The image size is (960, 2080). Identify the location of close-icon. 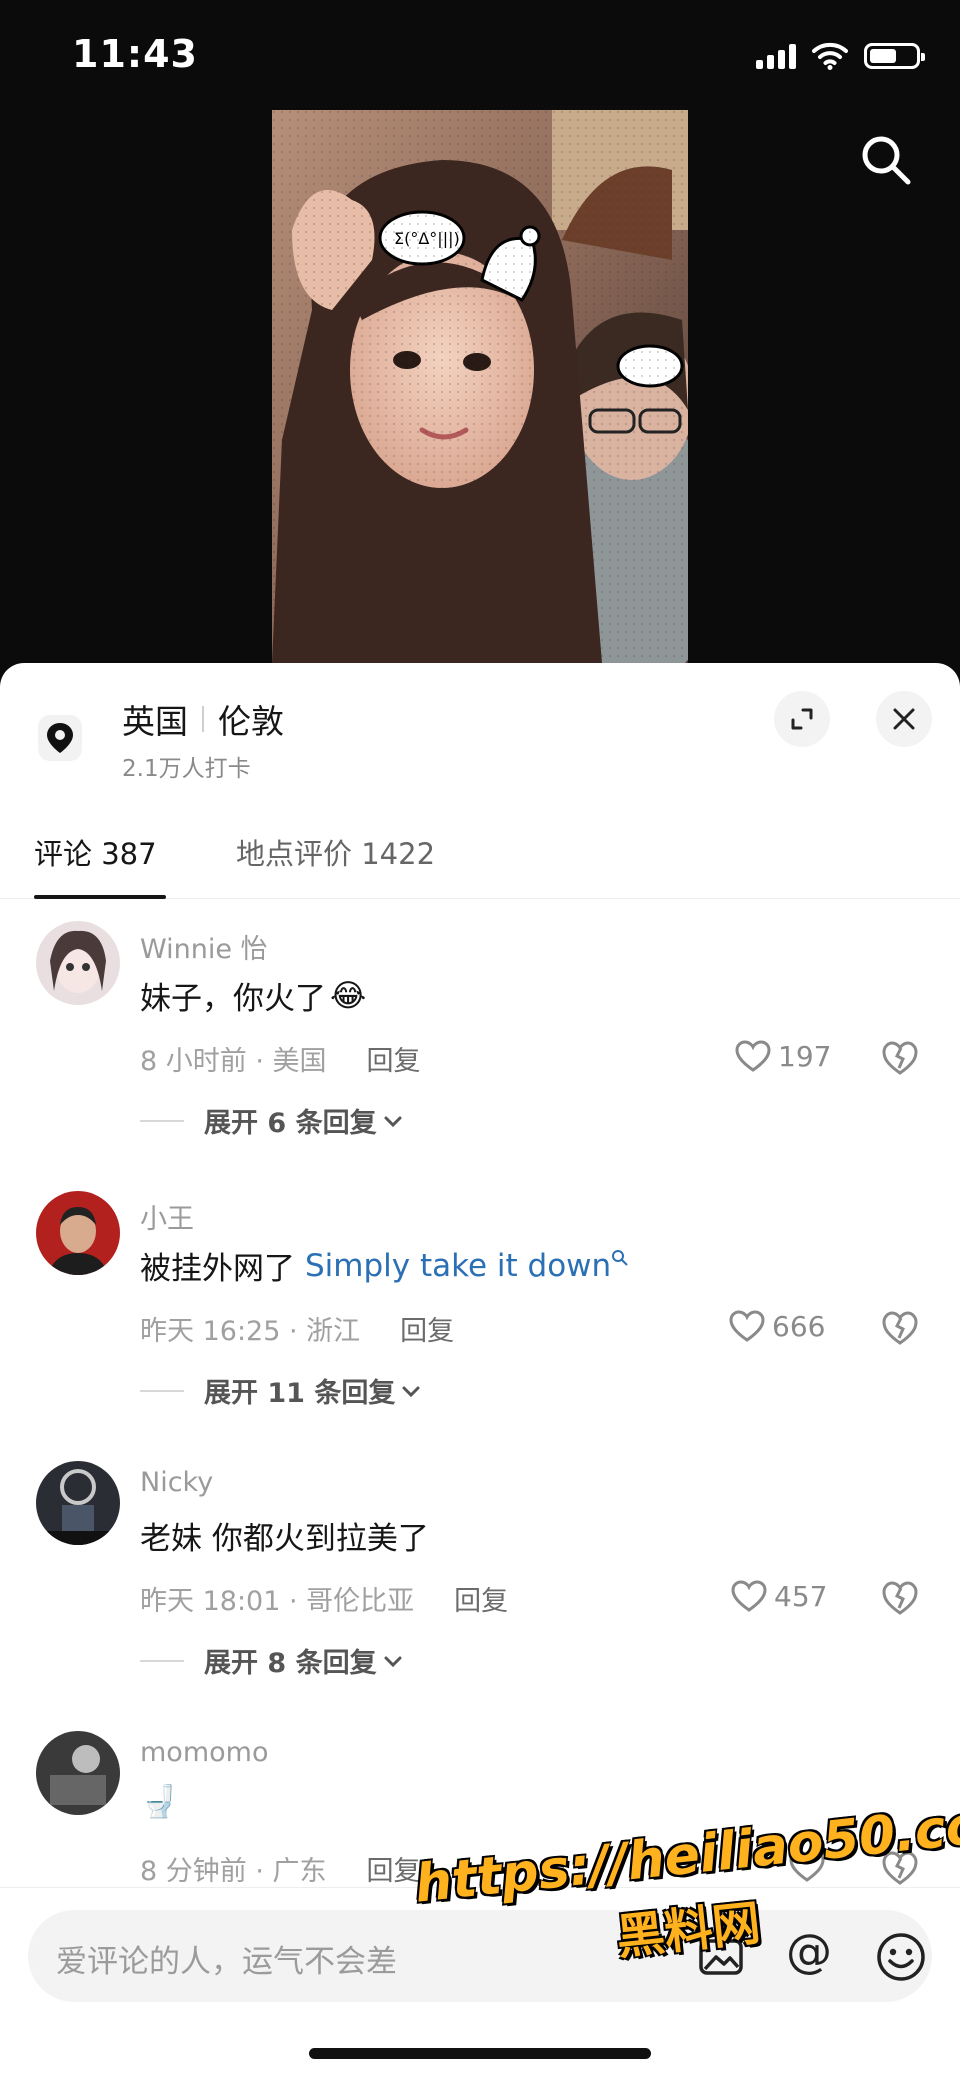
(904, 719).